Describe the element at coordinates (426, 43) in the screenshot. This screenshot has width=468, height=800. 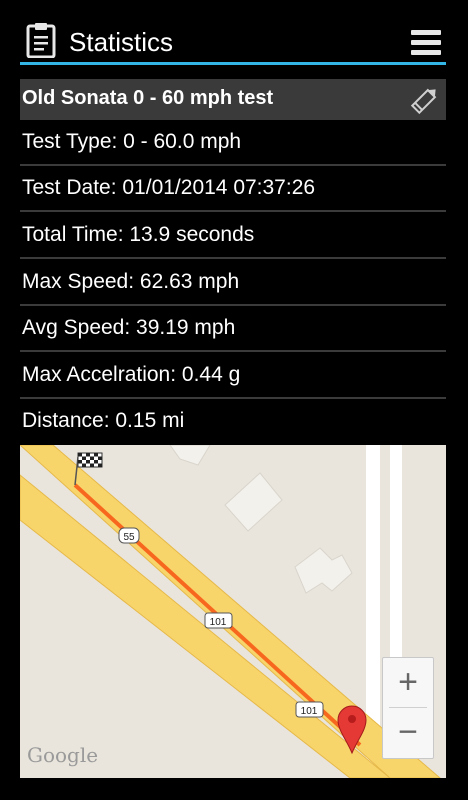
I see `hamburger-menu-icon` at that location.